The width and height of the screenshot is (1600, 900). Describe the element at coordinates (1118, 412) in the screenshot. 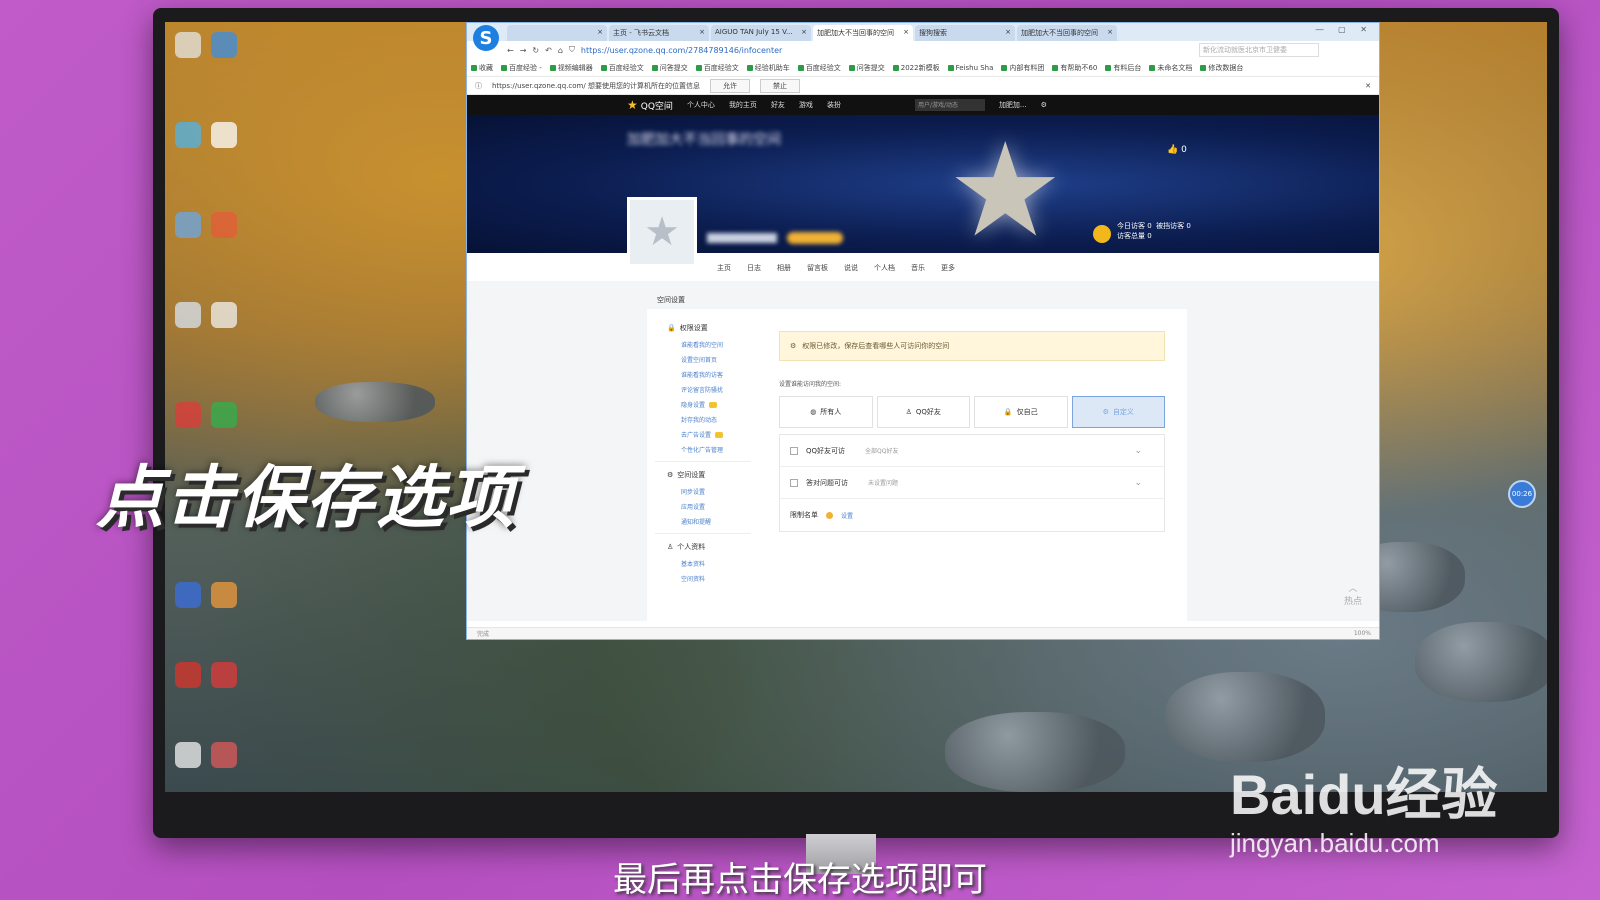

I see `visibility-custom-button: ⚙ 自定义` at that location.